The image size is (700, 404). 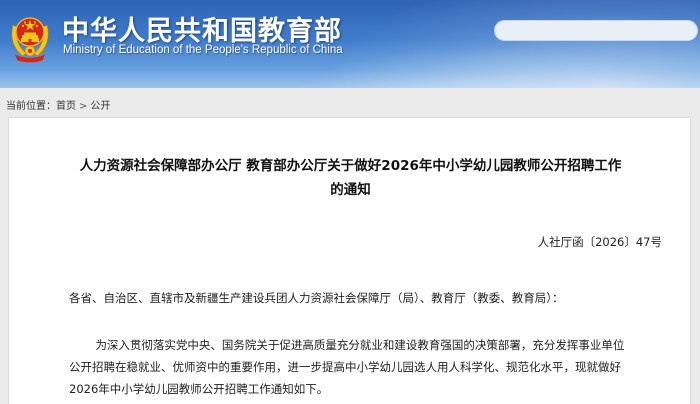 I want to click on breadcrumb-public-link: 公开, so click(x=100, y=106).